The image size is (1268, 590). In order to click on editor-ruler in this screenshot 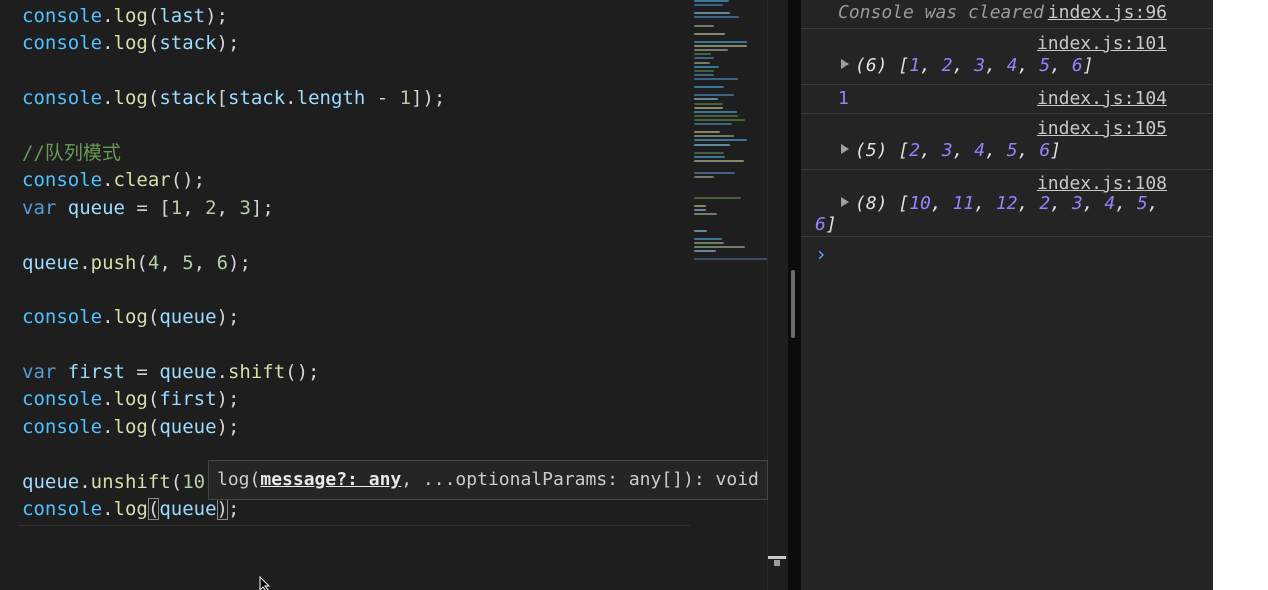, I will do `click(767, 295)`.